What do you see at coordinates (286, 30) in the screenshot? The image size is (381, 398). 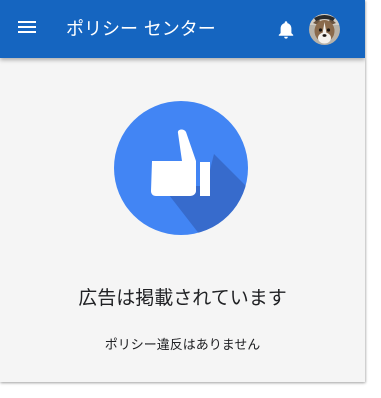 I see `bell-icon` at bounding box center [286, 30].